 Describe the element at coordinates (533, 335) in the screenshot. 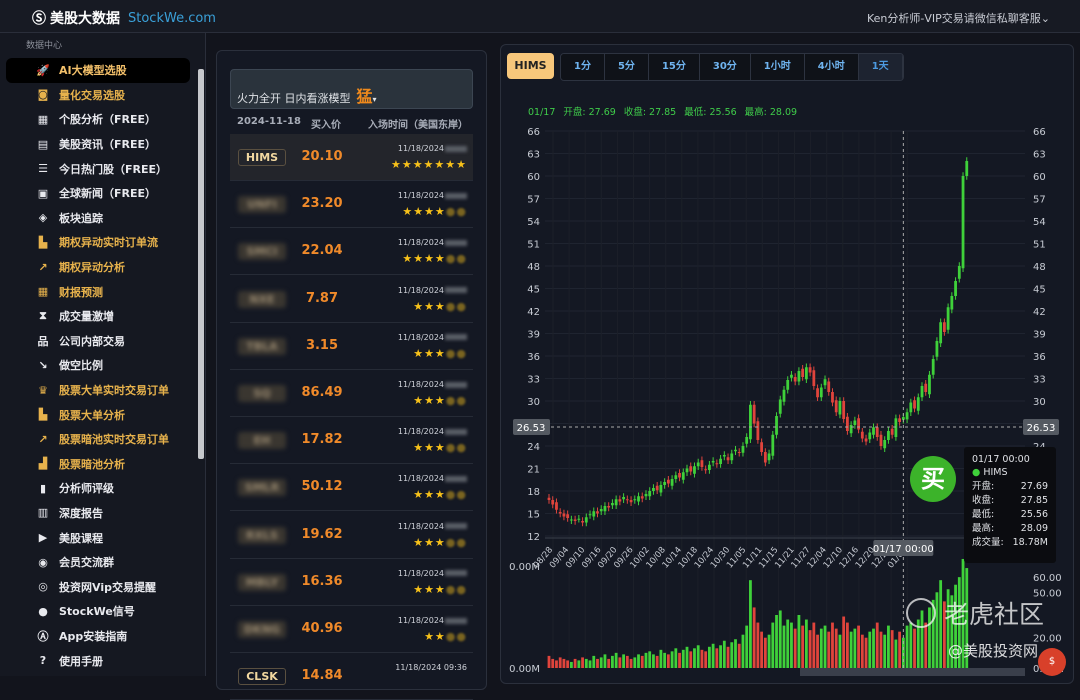

I see `y-tick-label: 39` at that location.